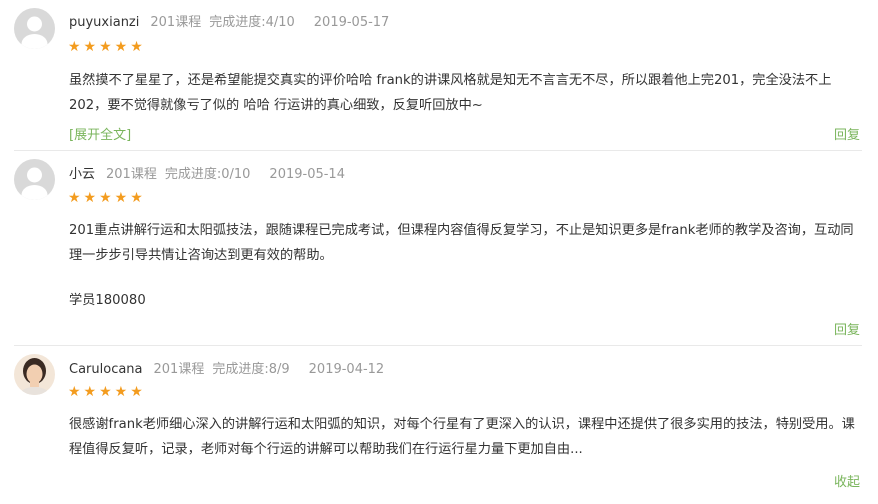  I want to click on collapse-button: 收起, so click(847, 480).